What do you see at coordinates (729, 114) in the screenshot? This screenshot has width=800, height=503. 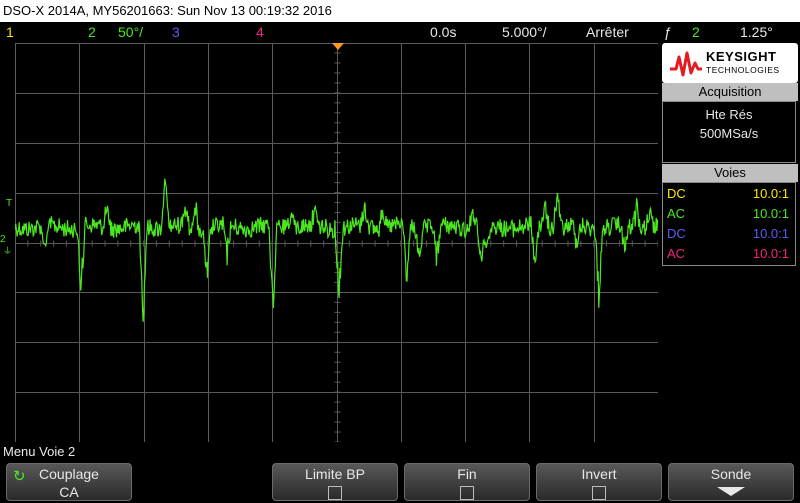 I see `acquisition-mode: Hte Rés` at bounding box center [729, 114].